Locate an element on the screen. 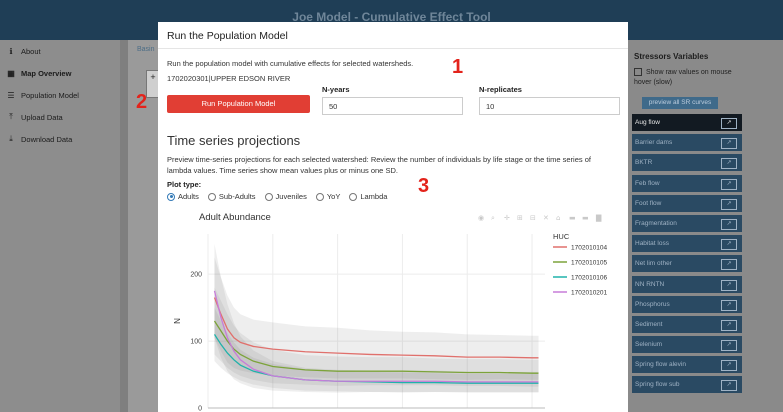 Image resolution: width=783 pixels, height=412 pixels. autoscale-icon: ✕ is located at coordinates (546, 218).